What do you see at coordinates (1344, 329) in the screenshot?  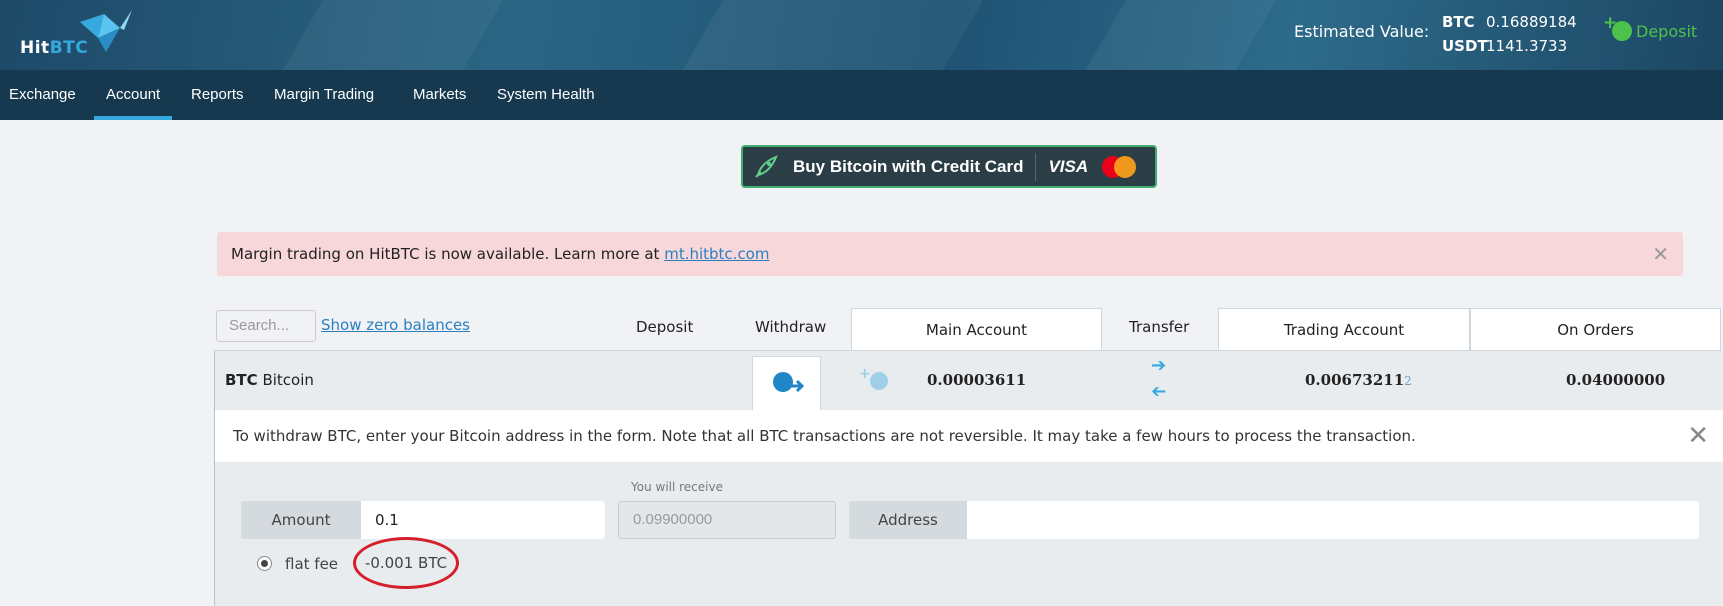 I see `column-trading-account: Trading Account` at bounding box center [1344, 329].